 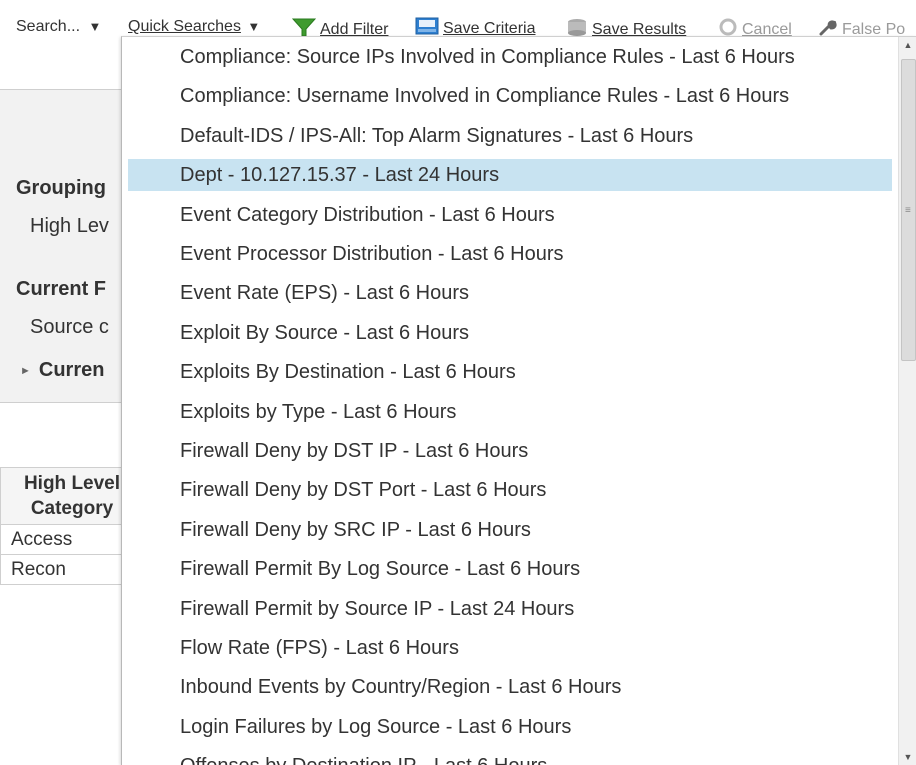 What do you see at coordinates (510, 333) in the screenshot?
I see `quick-search-item: Exploit By Source - Last 6 Hours` at bounding box center [510, 333].